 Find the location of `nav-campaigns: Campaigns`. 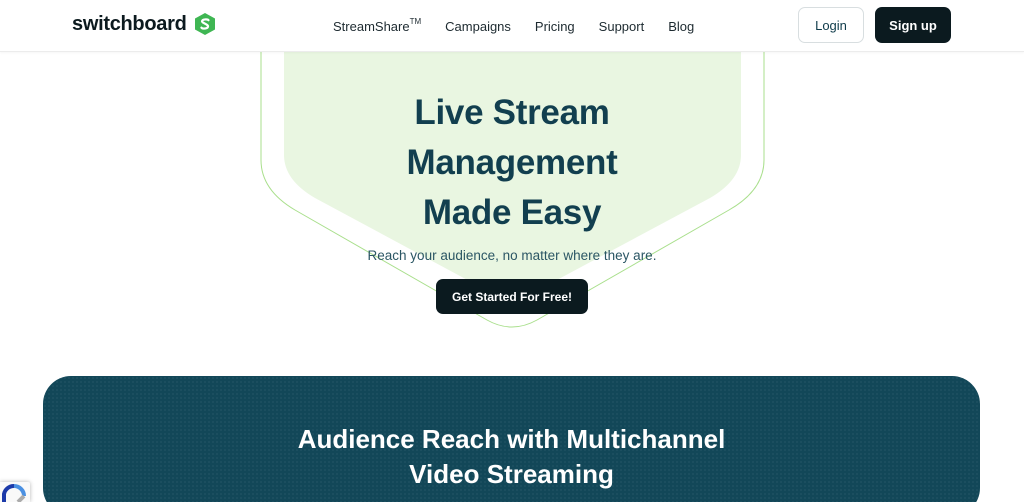

nav-campaigns: Campaigns is located at coordinates (478, 26).